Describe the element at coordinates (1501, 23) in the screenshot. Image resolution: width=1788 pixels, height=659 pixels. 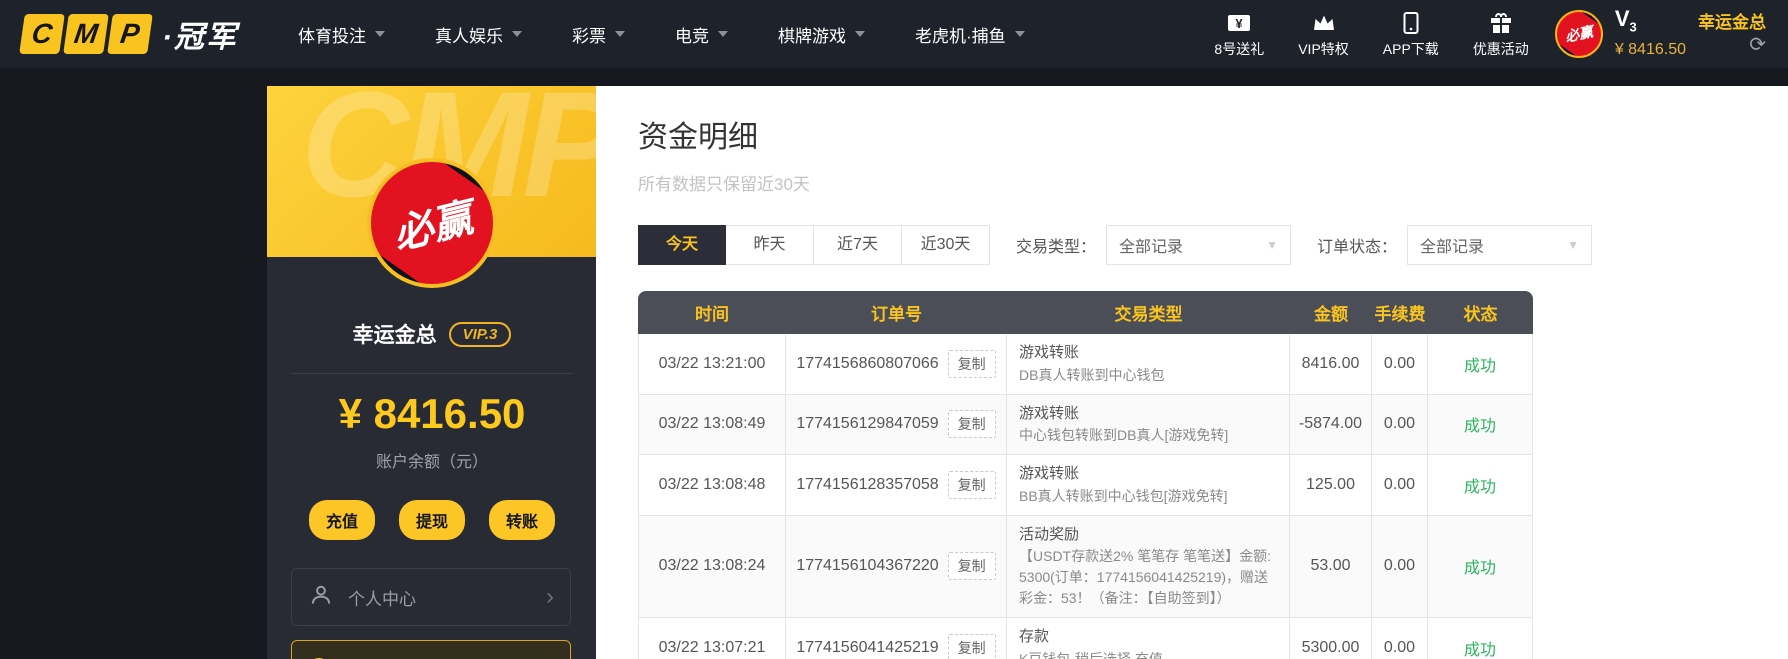
I see `promo-gift-icon` at that location.